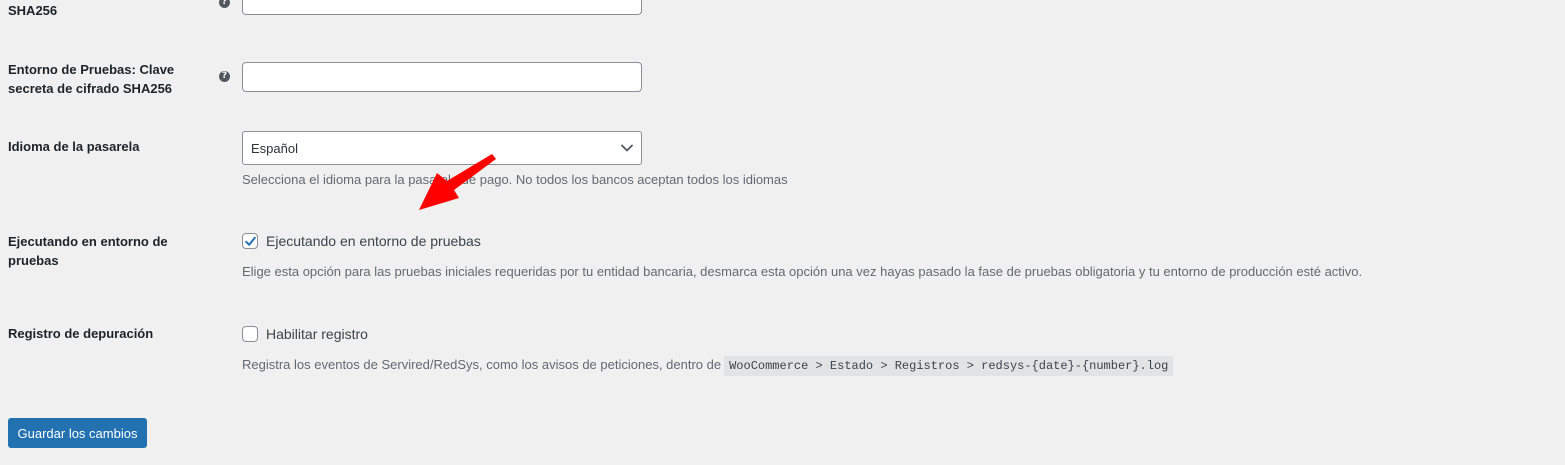 This screenshot has width=1565, height=465. Describe the element at coordinates (77, 433) in the screenshot. I see `save-button: Guardar los cambios` at that location.